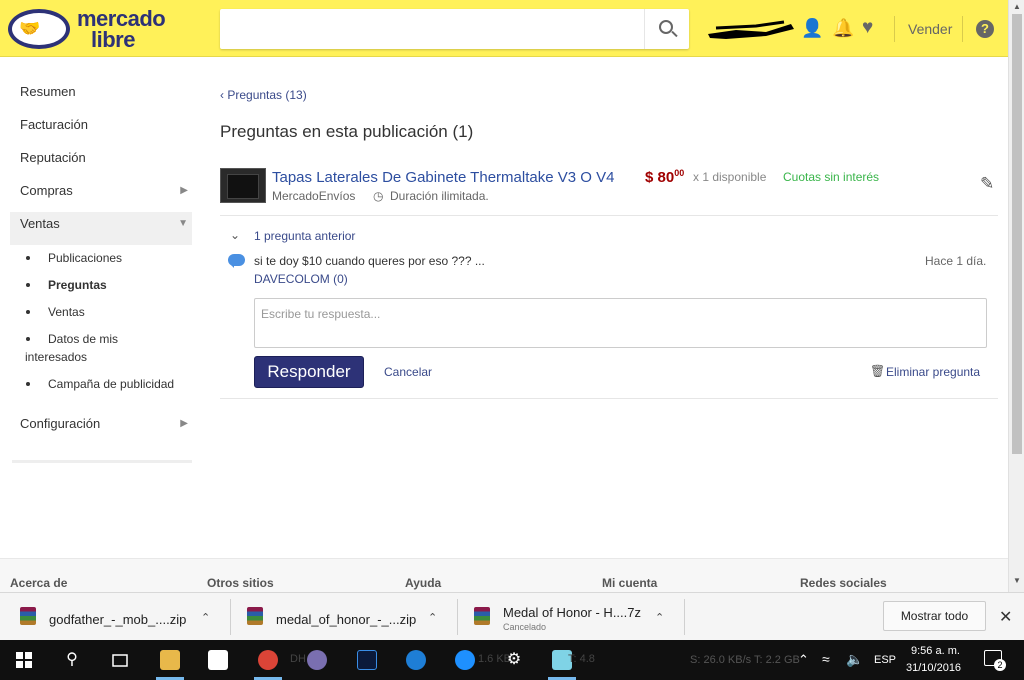 Image resolution: width=1024 pixels, height=680 pixels. I want to click on handshake-logo-icon: 🤝, so click(39, 29).